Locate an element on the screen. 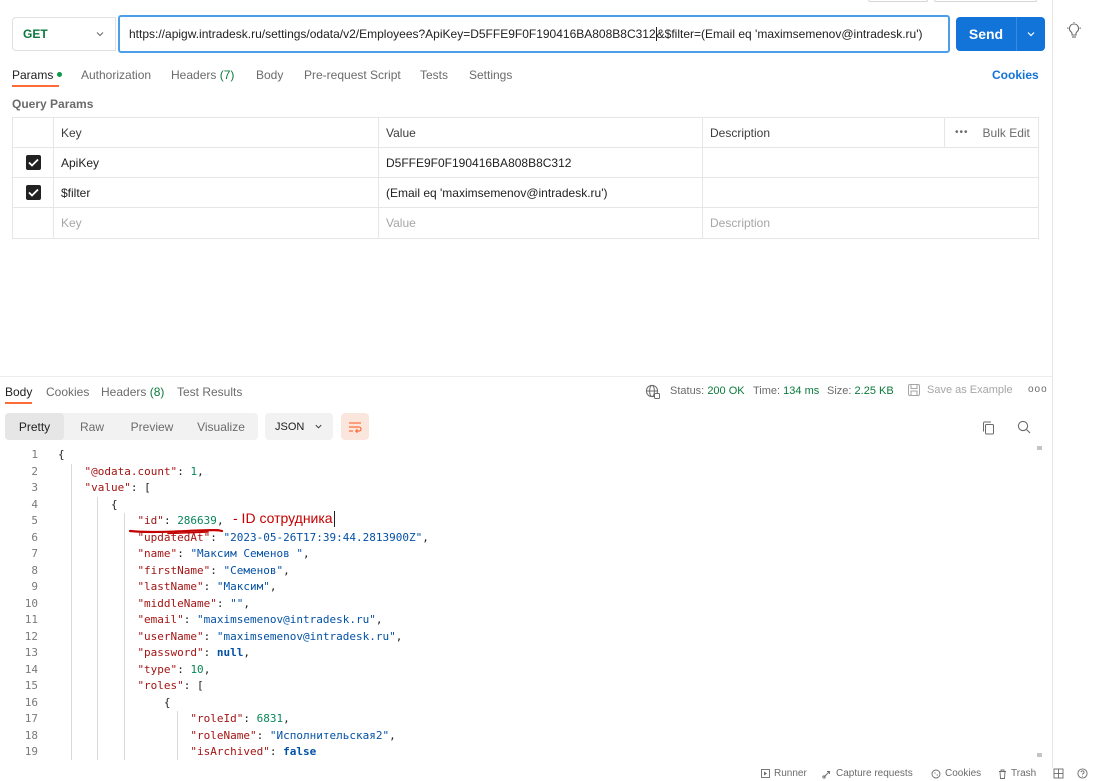  cookie-icon is located at coordinates (936, 773).